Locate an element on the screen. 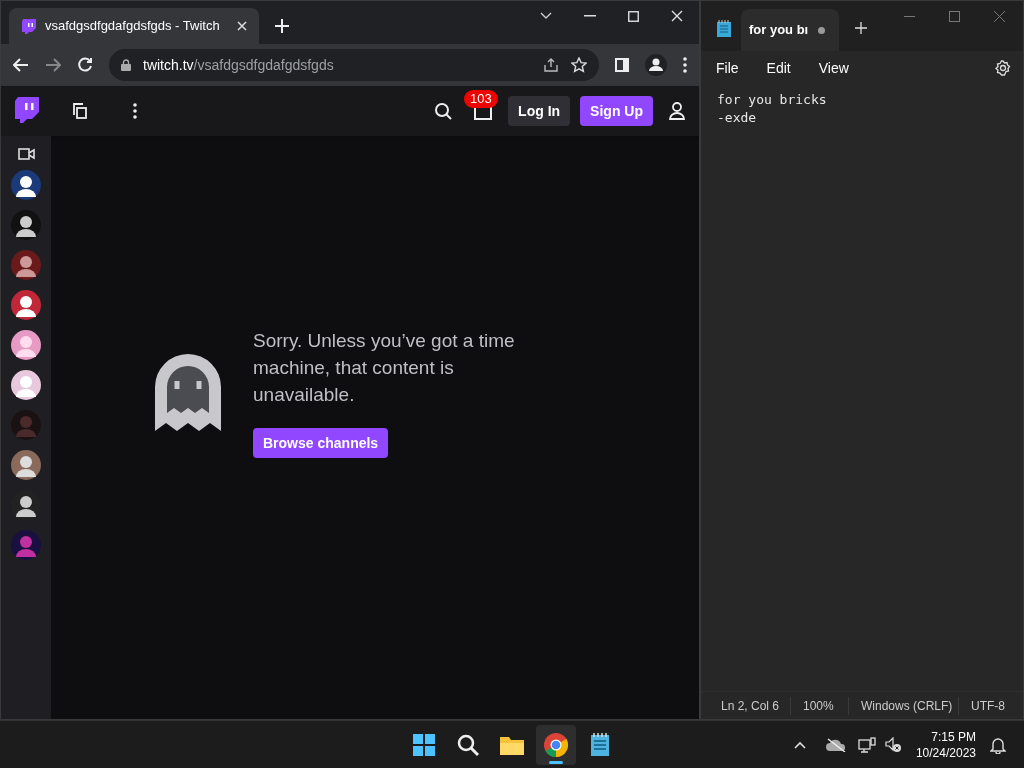  browse-icon is located at coordinates (80, 111).